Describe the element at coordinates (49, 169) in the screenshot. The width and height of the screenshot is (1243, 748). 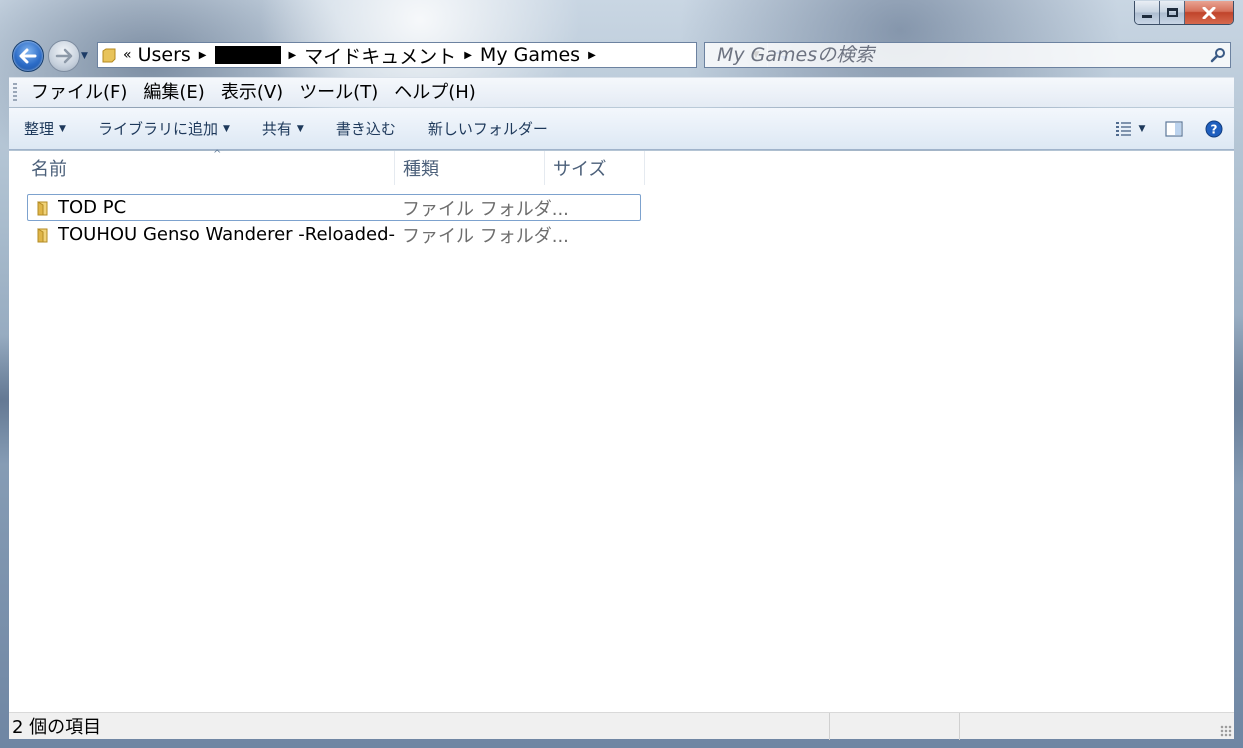
I see `column-header-name-label: 名前` at that location.